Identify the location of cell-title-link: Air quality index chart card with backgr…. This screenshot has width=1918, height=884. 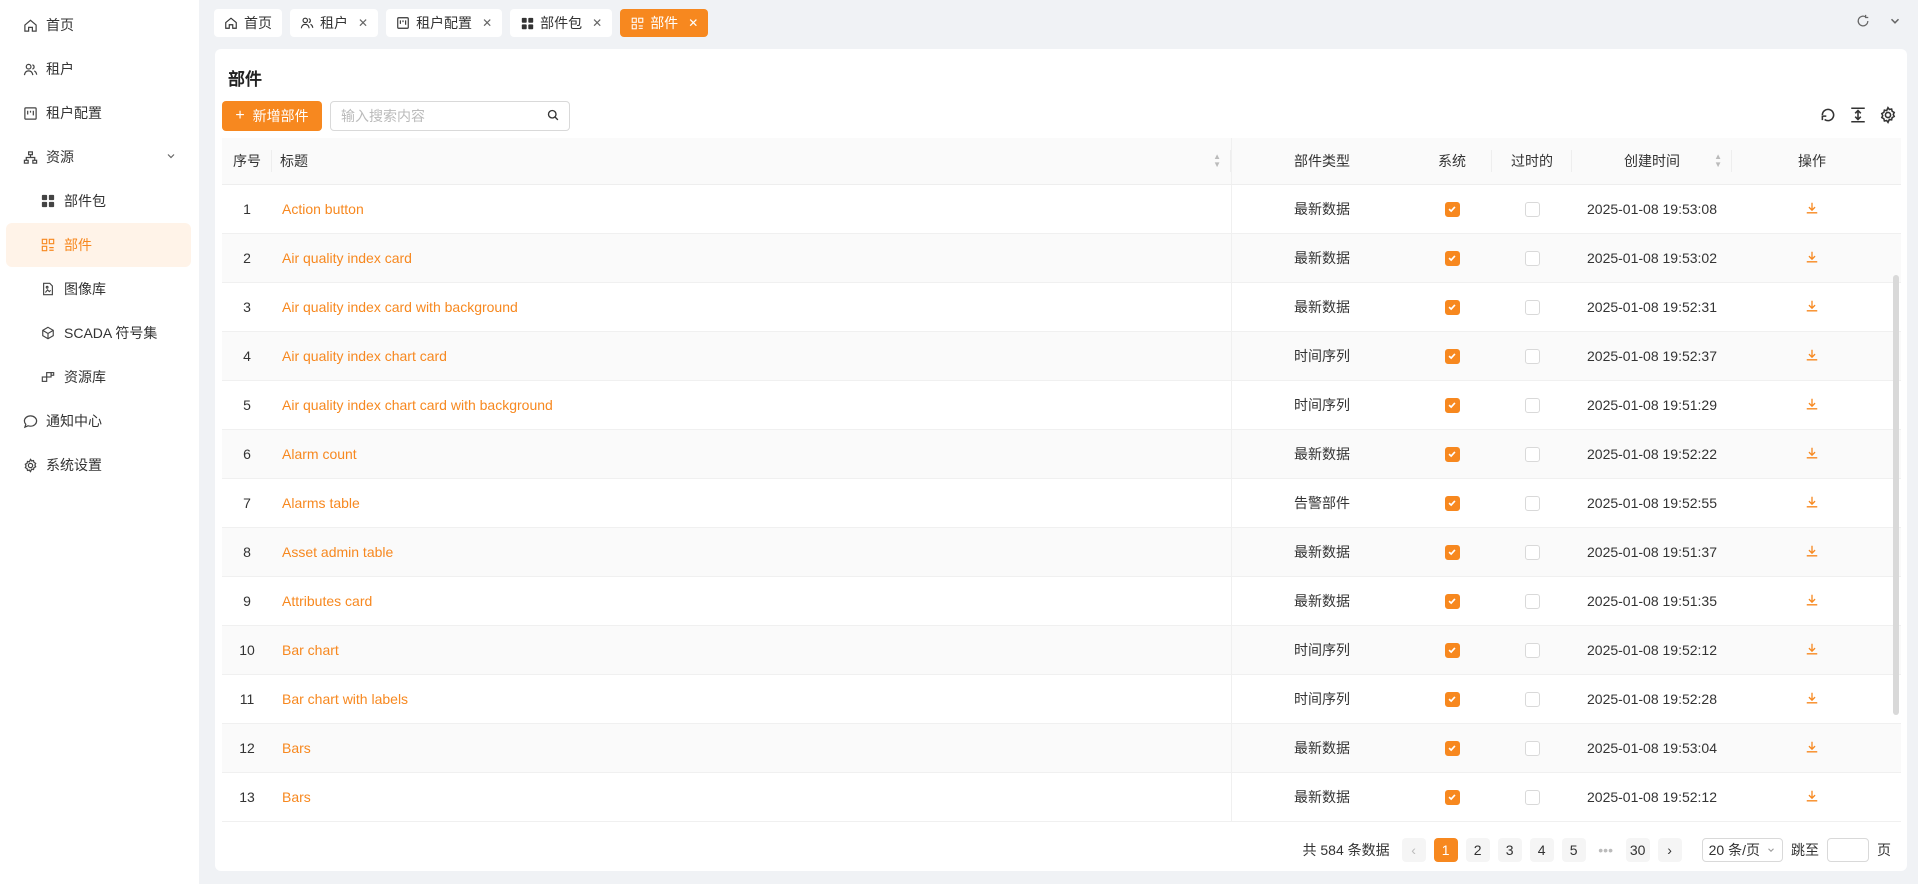
(752, 405).